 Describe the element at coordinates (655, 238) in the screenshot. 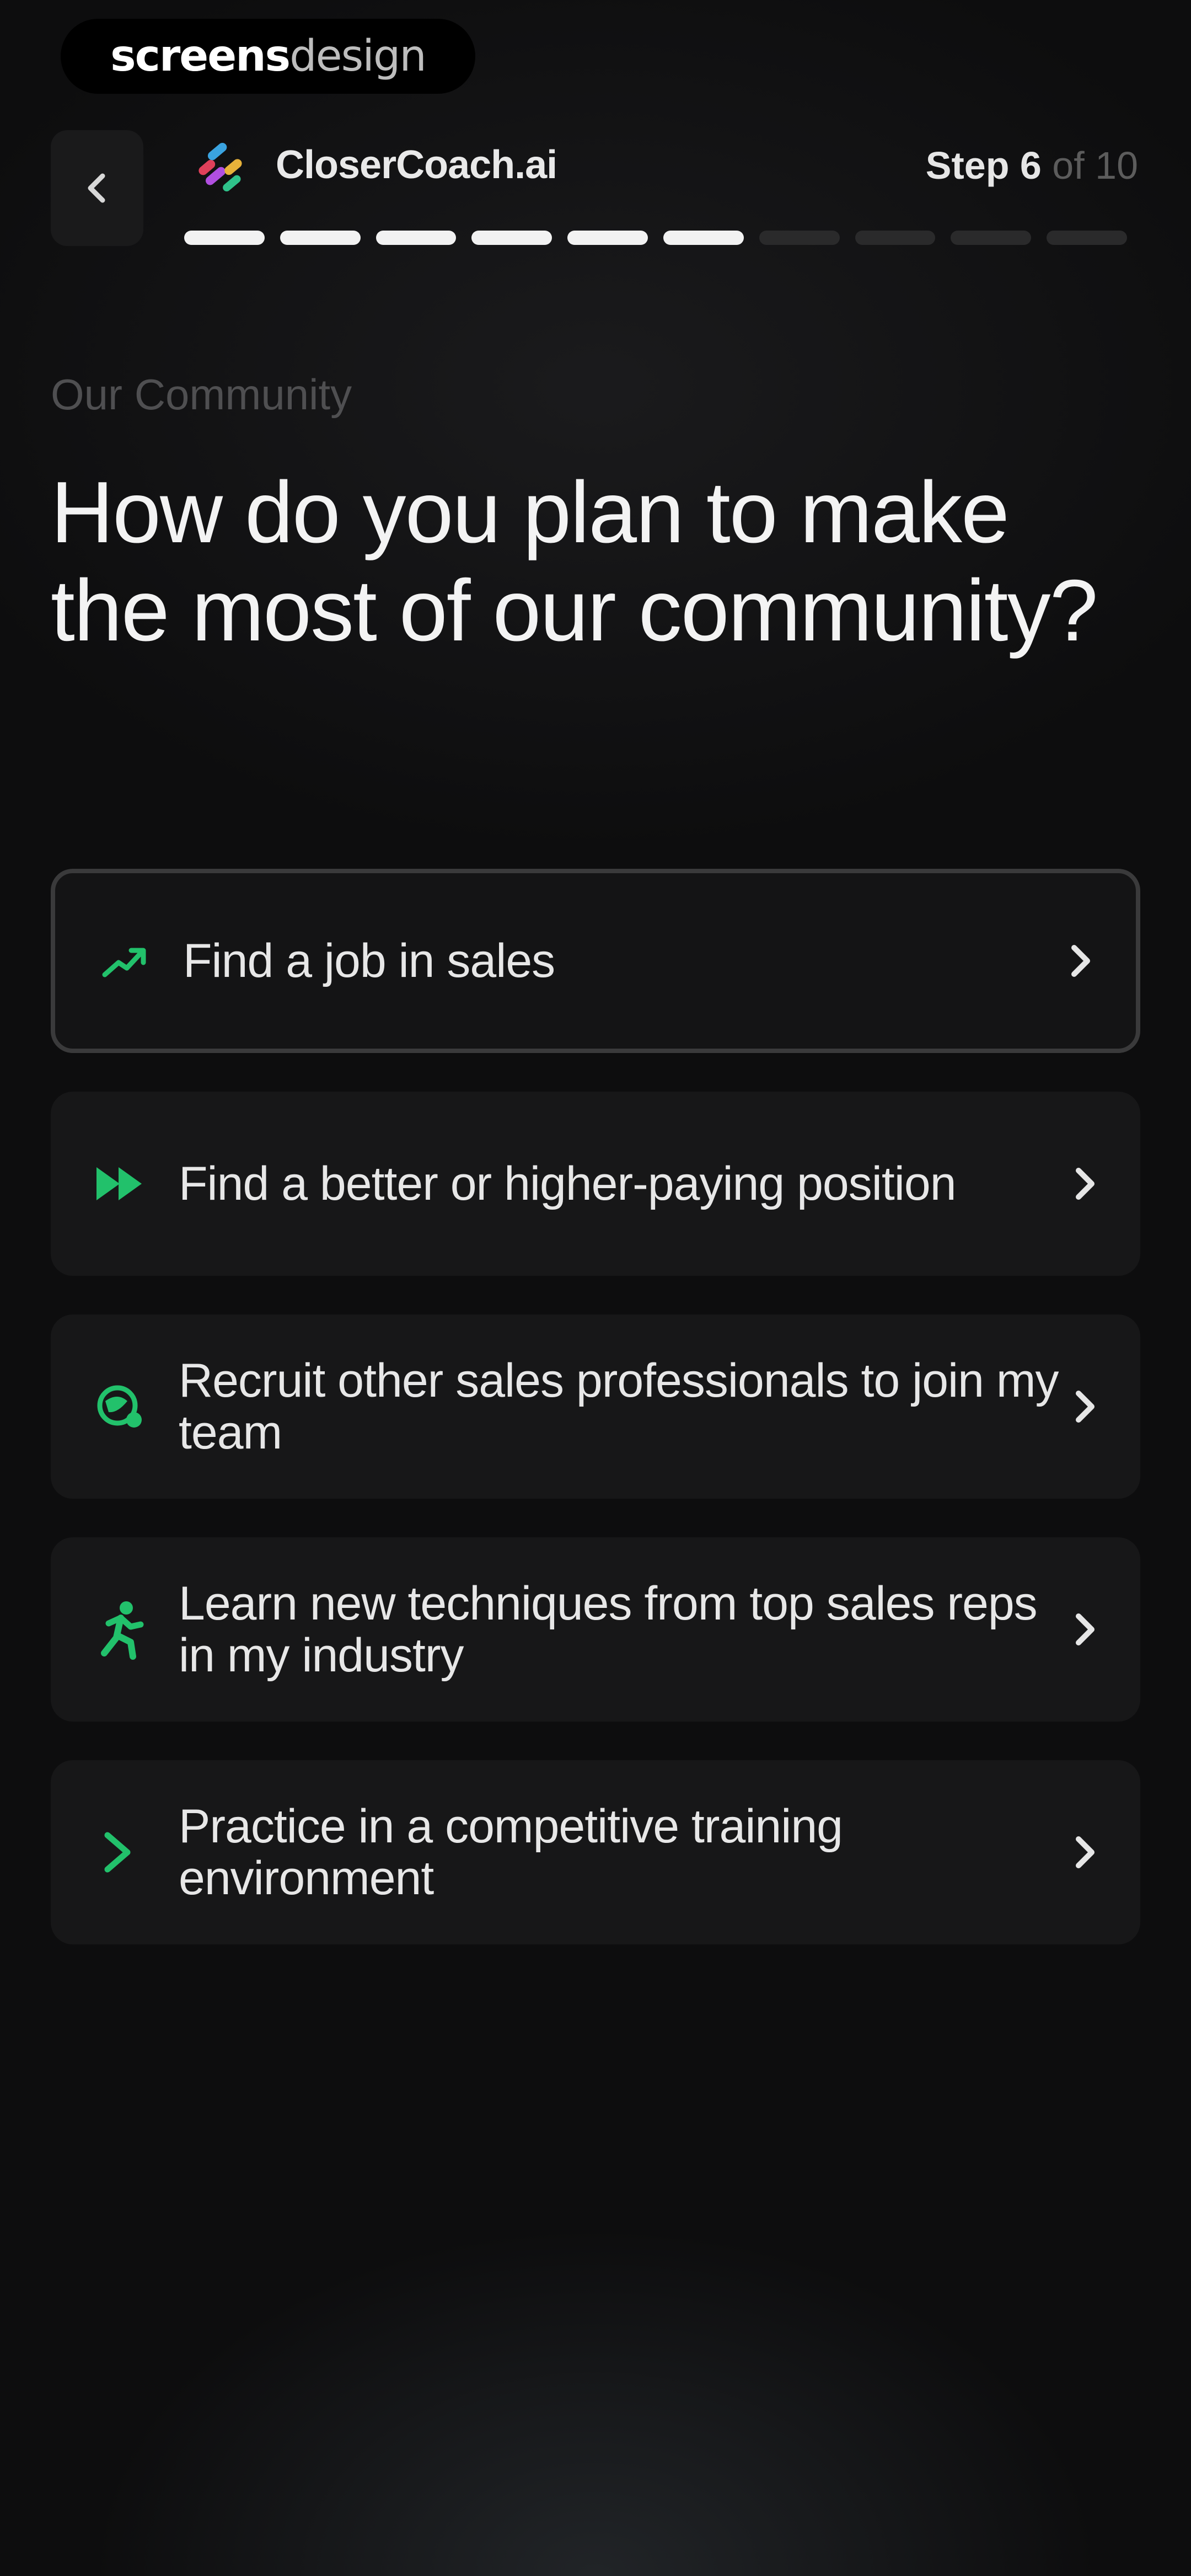

I see `progress-bar` at that location.